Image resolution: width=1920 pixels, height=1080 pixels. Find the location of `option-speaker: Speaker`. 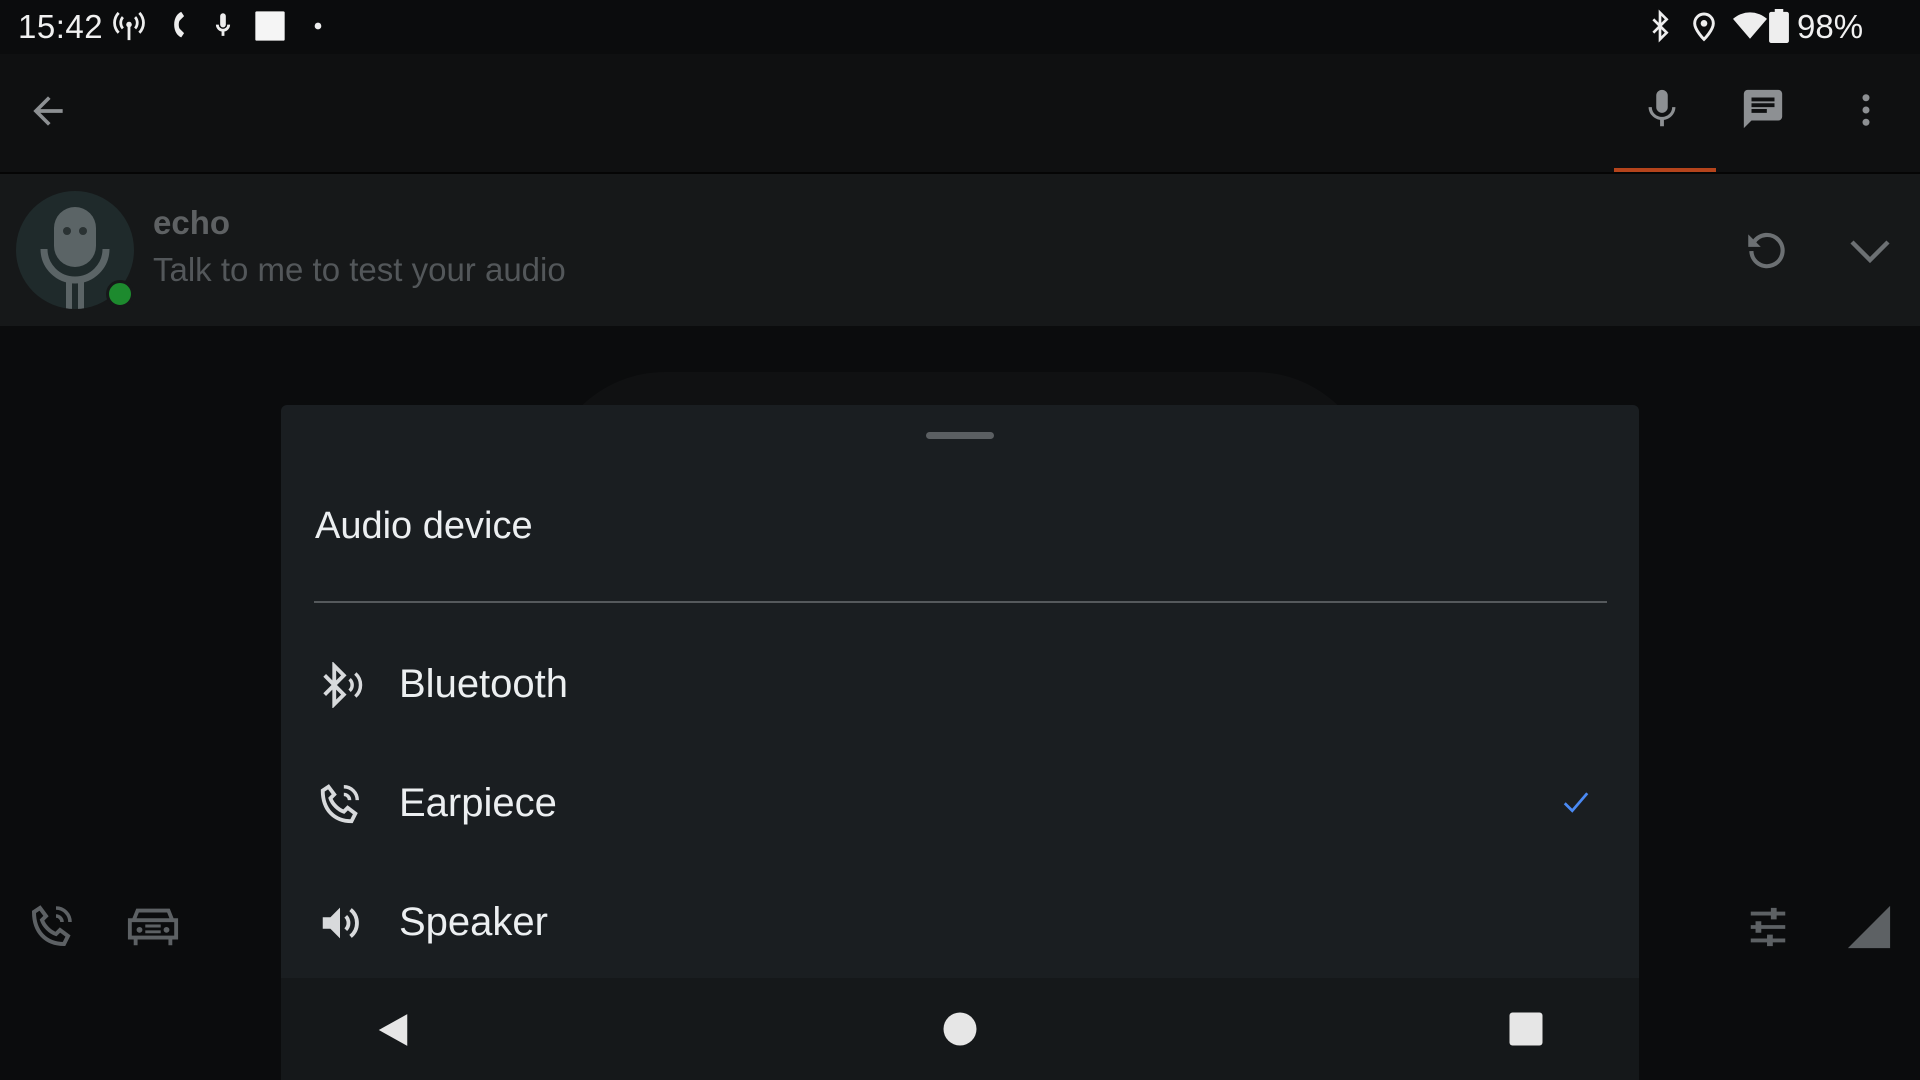

option-speaker: Speaker is located at coordinates (960, 921).